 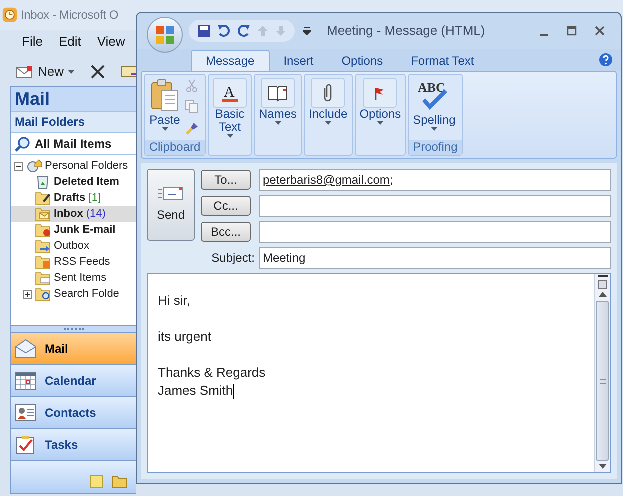 What do you see at coordinates (73, 413) in the screenshot?
I see `nav-button: Contacts` at bounding box center [73, 413].